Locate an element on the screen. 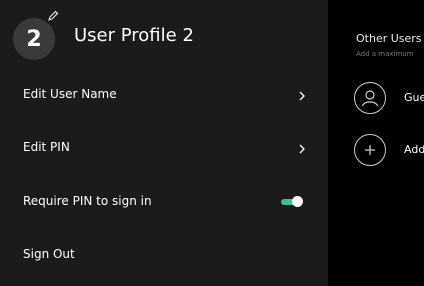  pencil-icon is located at coordinates (53, 16).